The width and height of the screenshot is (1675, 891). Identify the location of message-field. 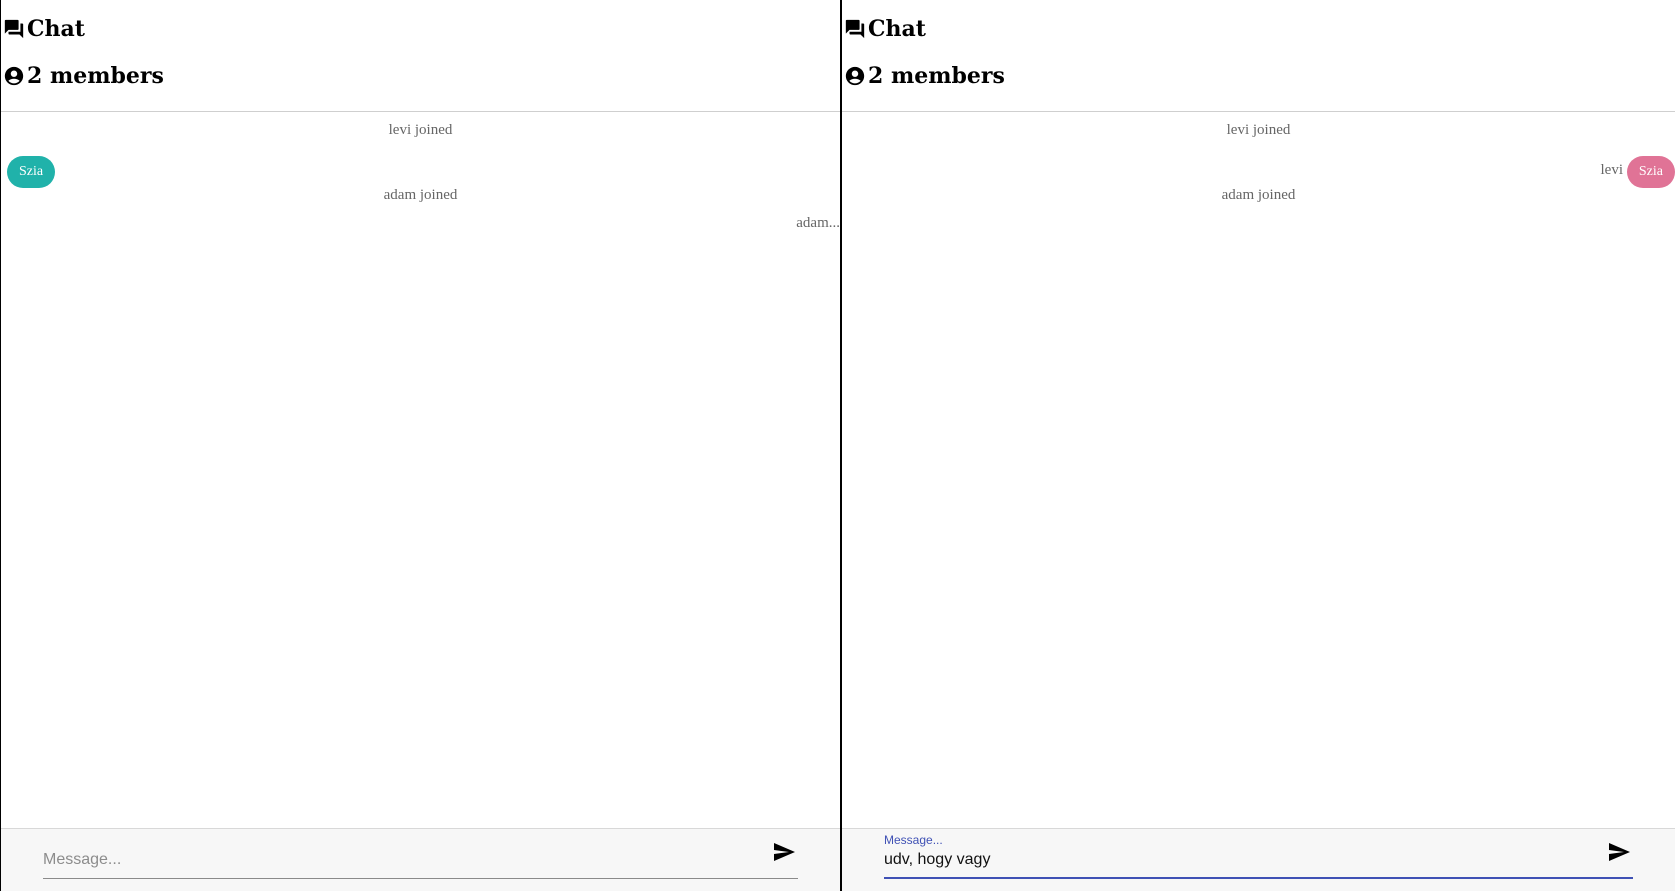
(420, 854).